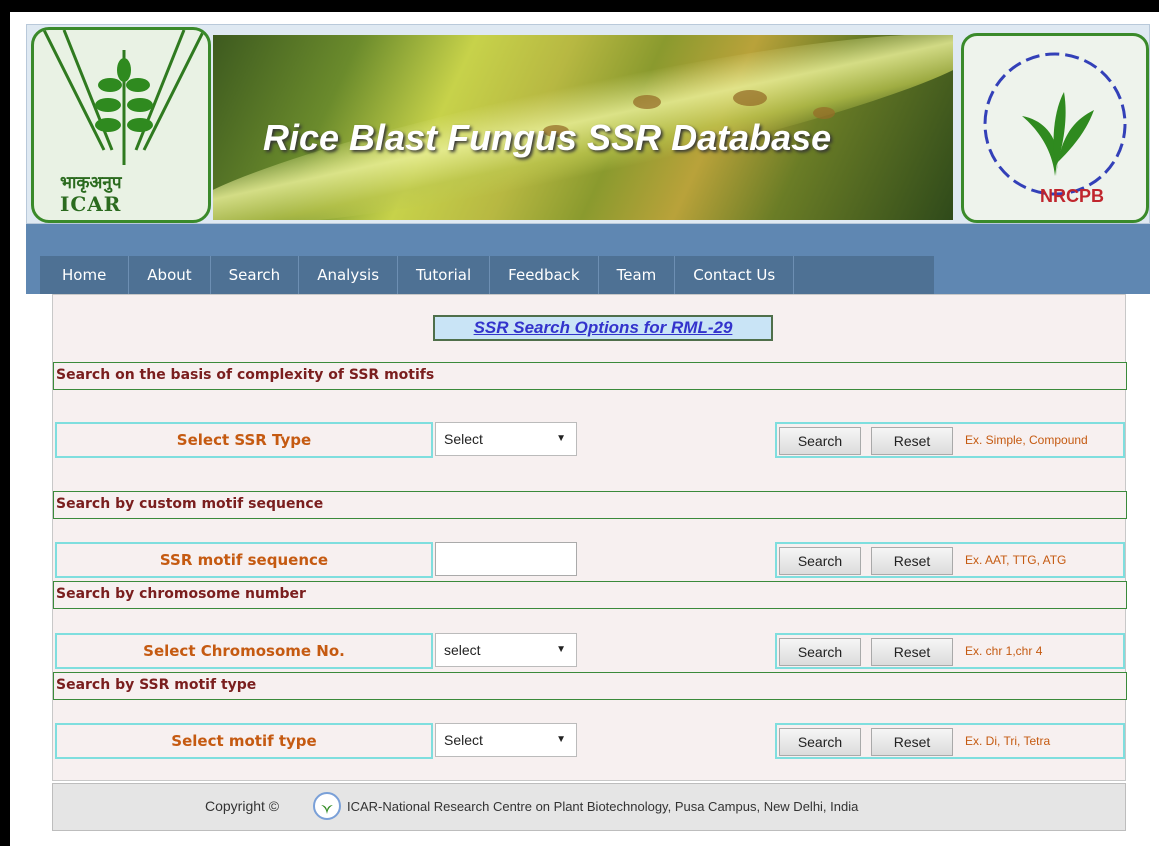  I want to click on row-label: Select motif type, so click(244, 741).